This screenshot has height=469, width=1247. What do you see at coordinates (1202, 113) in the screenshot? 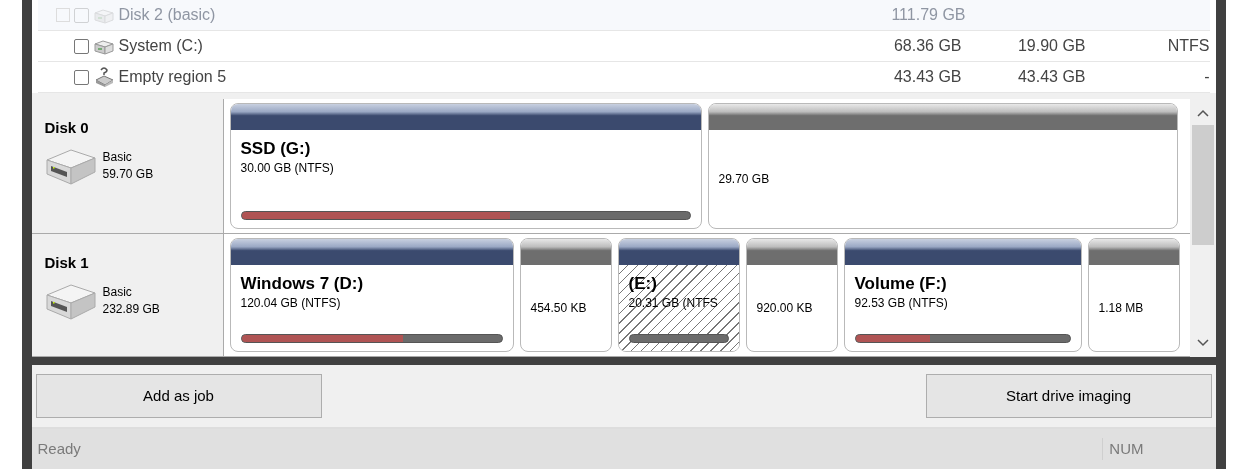
I see `scroll-up-icon` at bounding box center [1202, 113].